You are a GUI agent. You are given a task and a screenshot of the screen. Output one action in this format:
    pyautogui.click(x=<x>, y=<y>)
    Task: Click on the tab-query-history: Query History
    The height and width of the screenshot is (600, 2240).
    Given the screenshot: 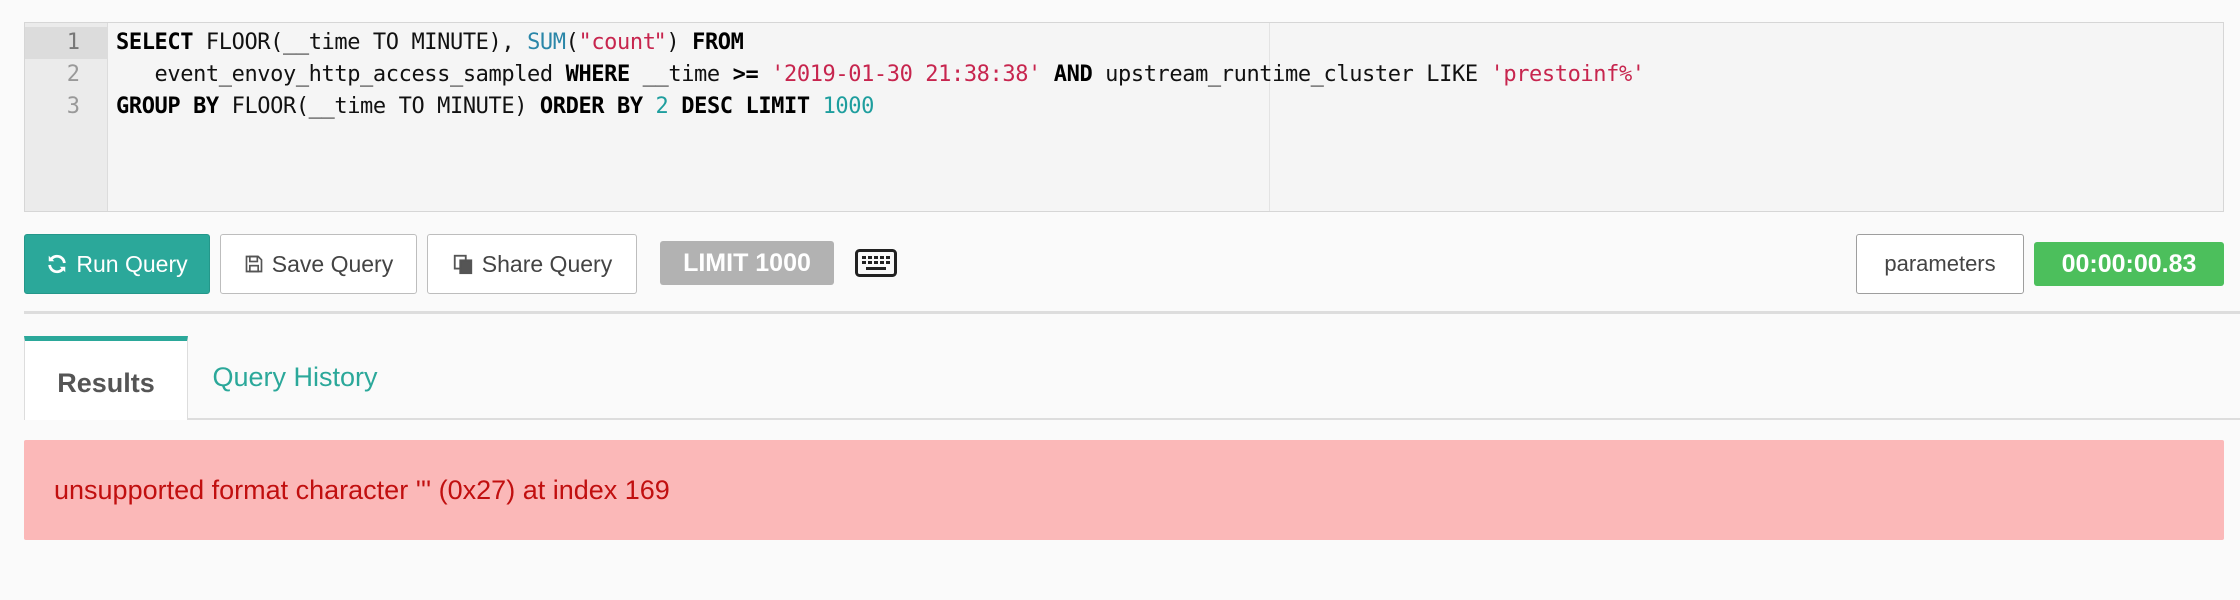 What is the action you would take?
    pyautogui.click(x=295, y=377)
    